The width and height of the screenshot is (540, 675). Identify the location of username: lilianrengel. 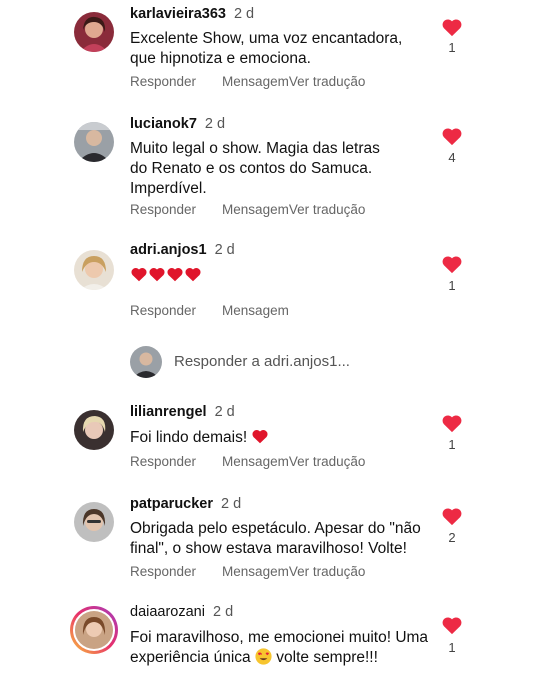
(168, 412).